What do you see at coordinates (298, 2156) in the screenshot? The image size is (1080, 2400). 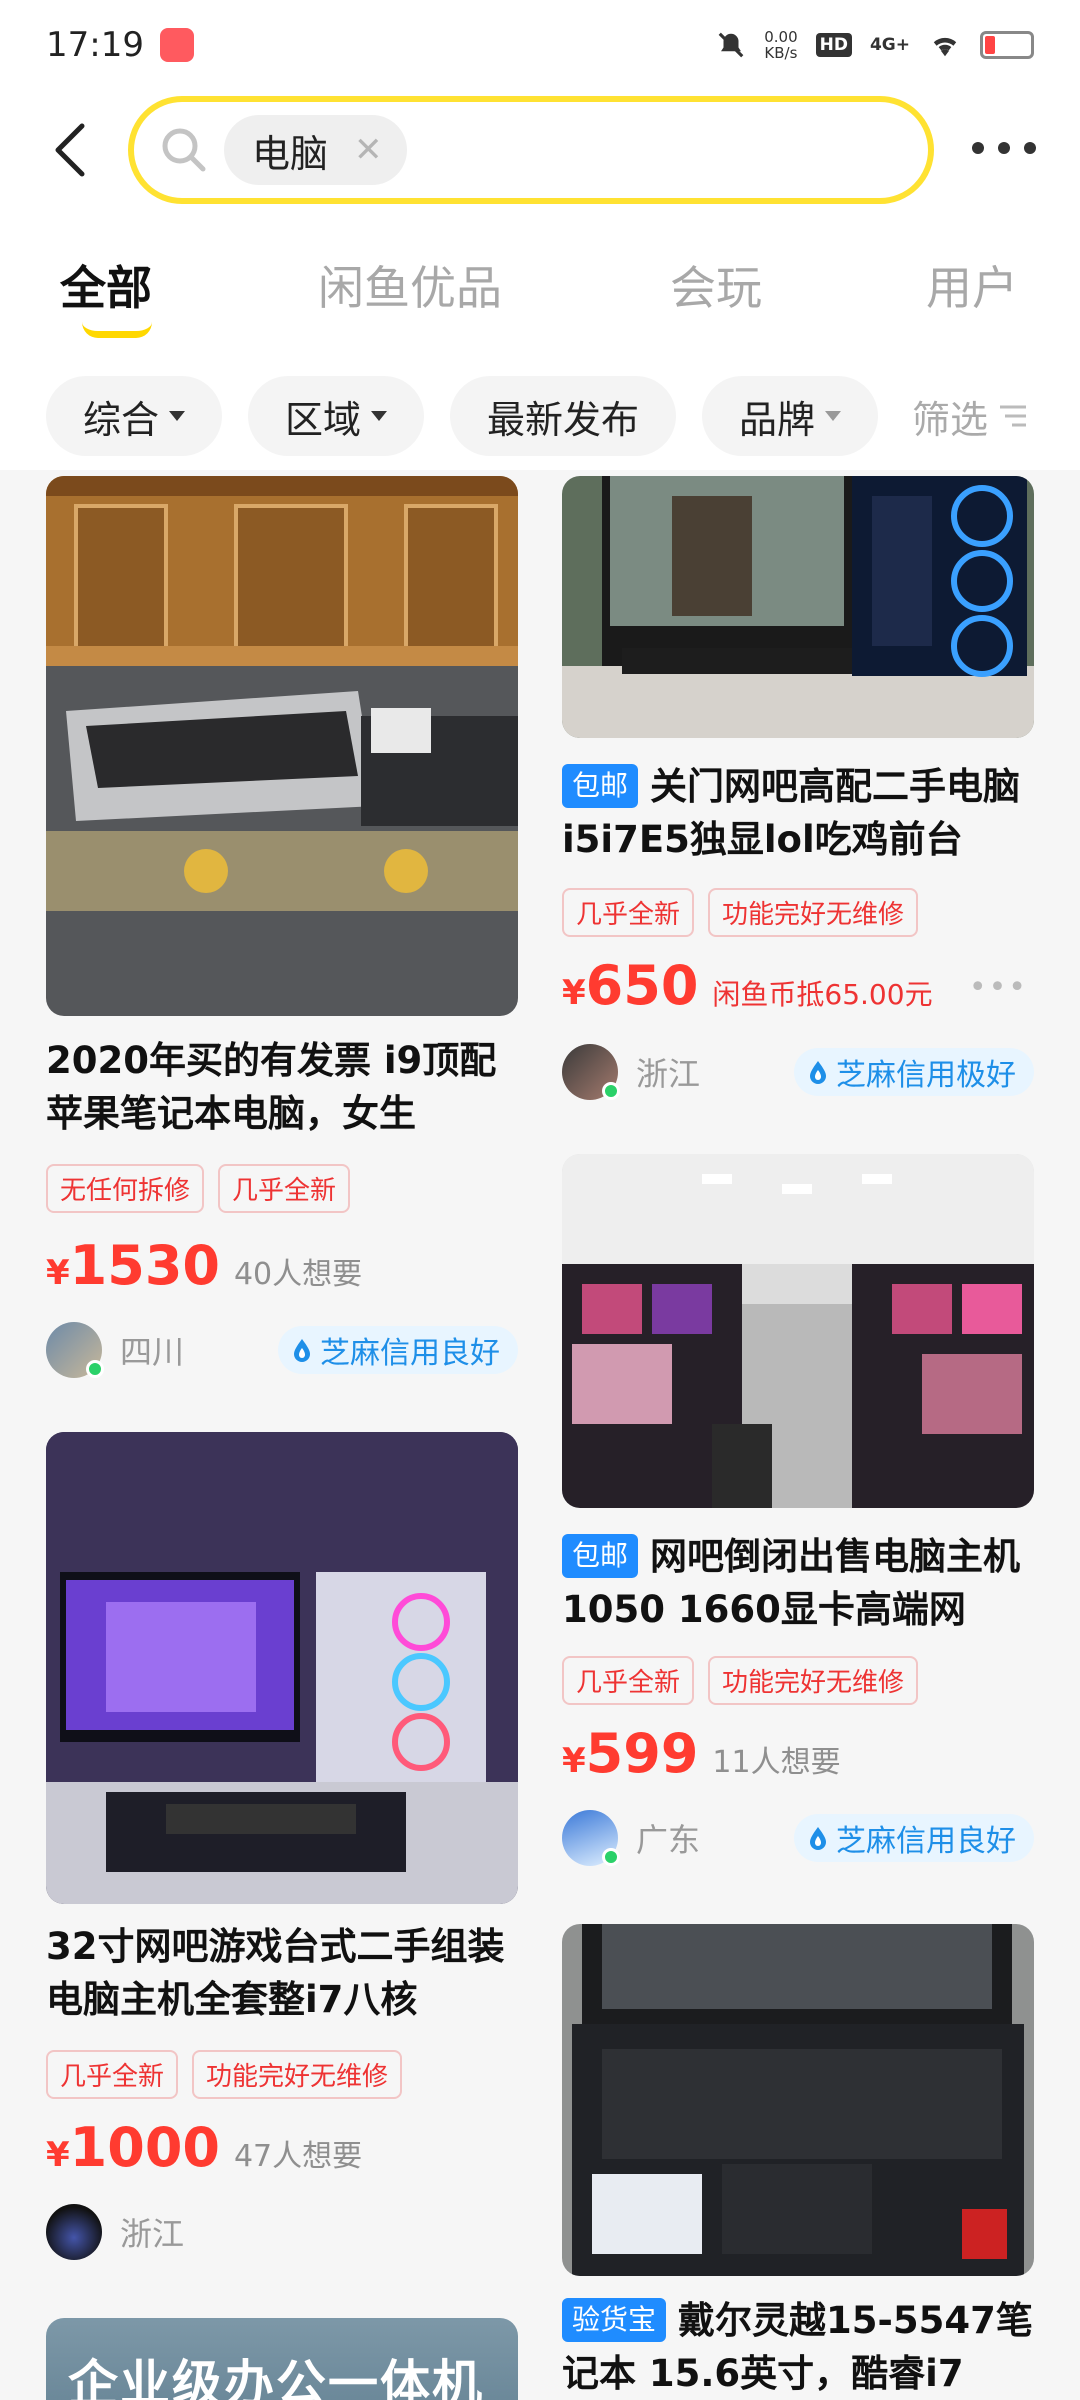 I see `want-count: 47人想要` at bounding box center [298, 2156].